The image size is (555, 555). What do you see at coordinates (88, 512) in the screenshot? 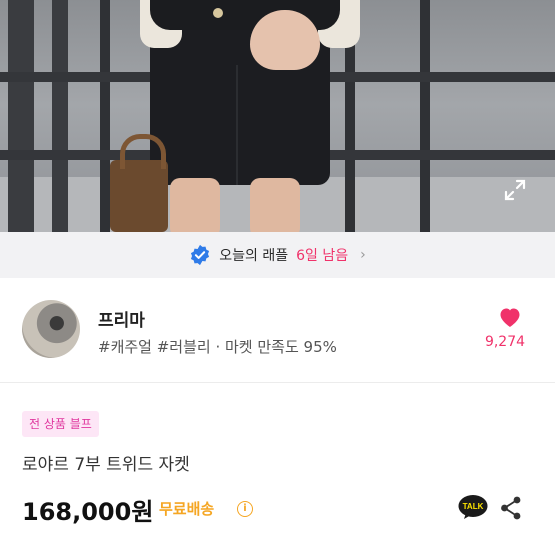
I see `product-price: 168,000원` at bounding box center [88, 512].